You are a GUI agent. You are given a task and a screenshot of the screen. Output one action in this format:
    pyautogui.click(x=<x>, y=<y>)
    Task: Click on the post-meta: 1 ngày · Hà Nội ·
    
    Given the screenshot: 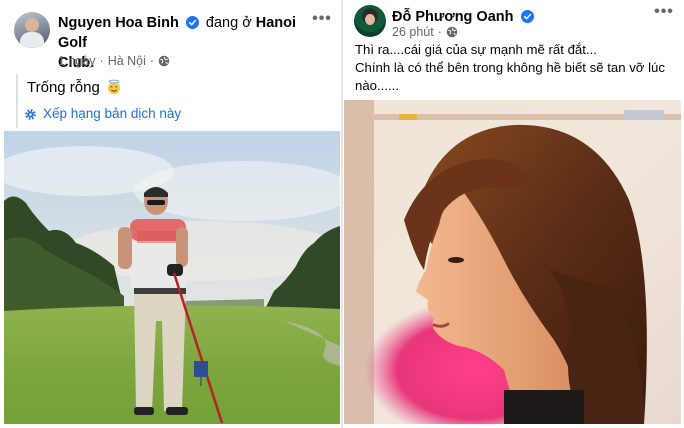 What is the action you would take?
    pyautogui.click(x=114, y=61)
    